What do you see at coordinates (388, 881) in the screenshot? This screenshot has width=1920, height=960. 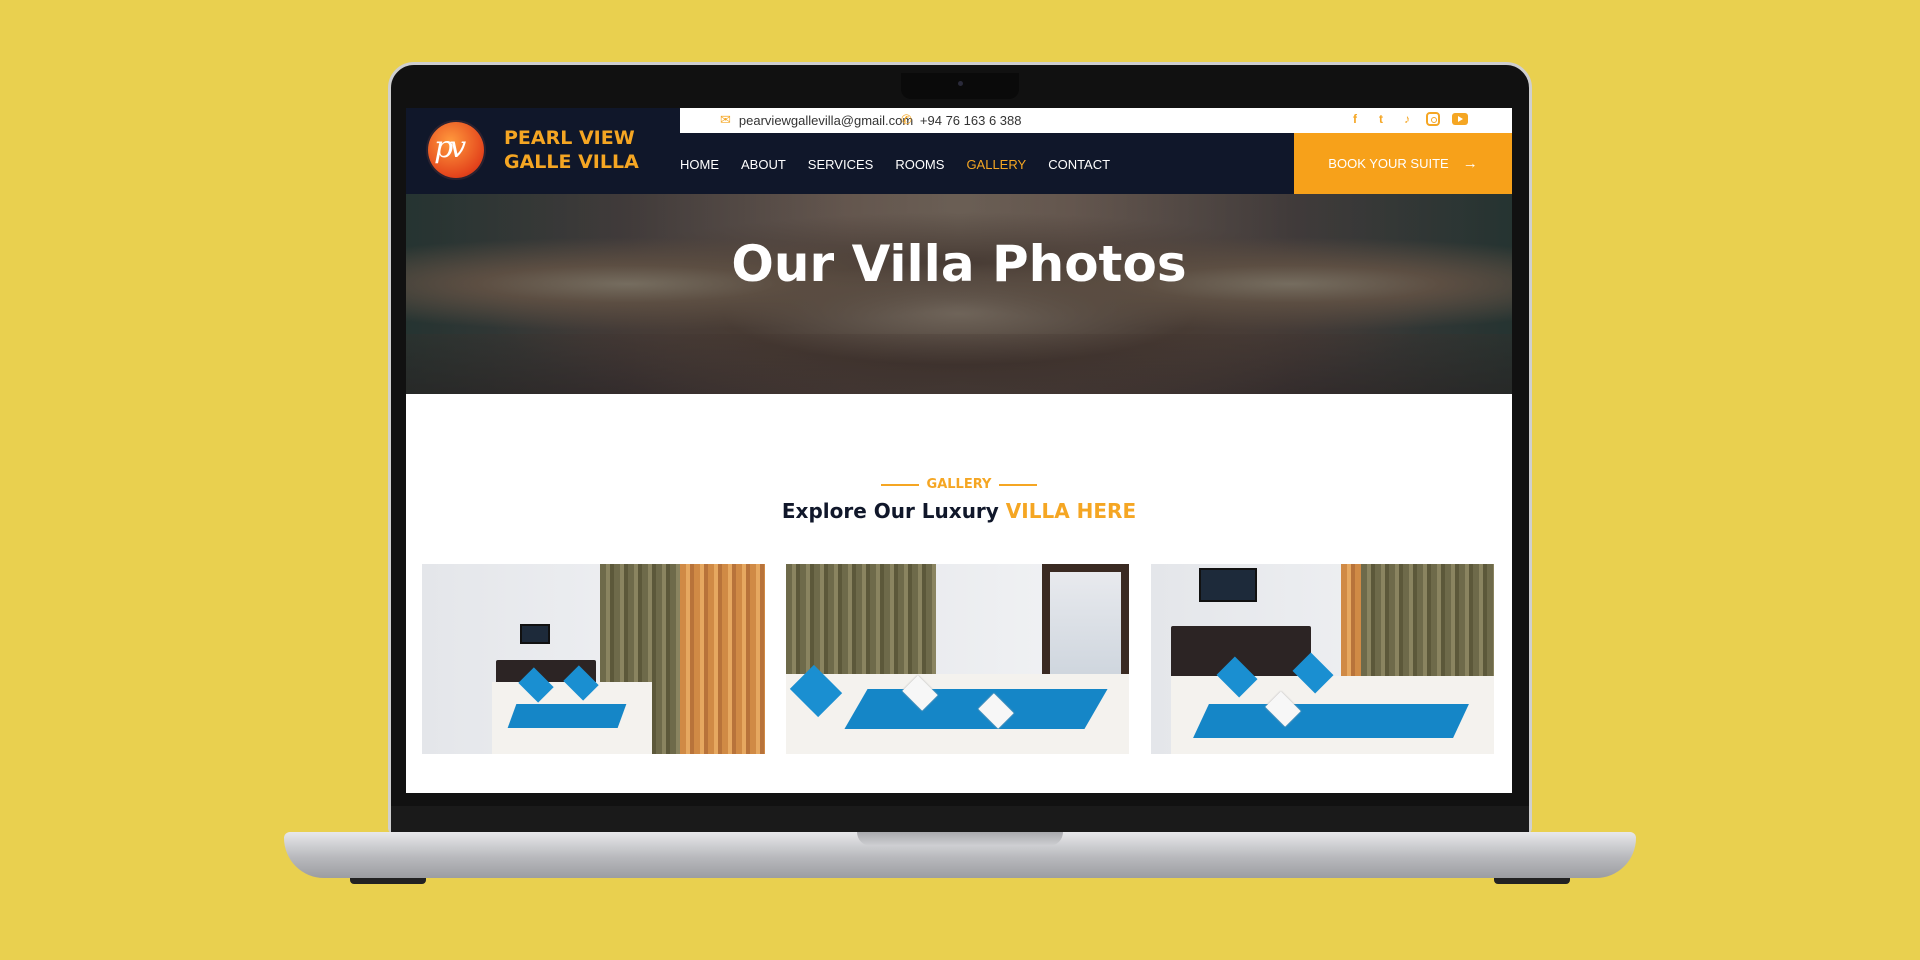 I see `laptop-foot-left` at bounding box center [388, 881].